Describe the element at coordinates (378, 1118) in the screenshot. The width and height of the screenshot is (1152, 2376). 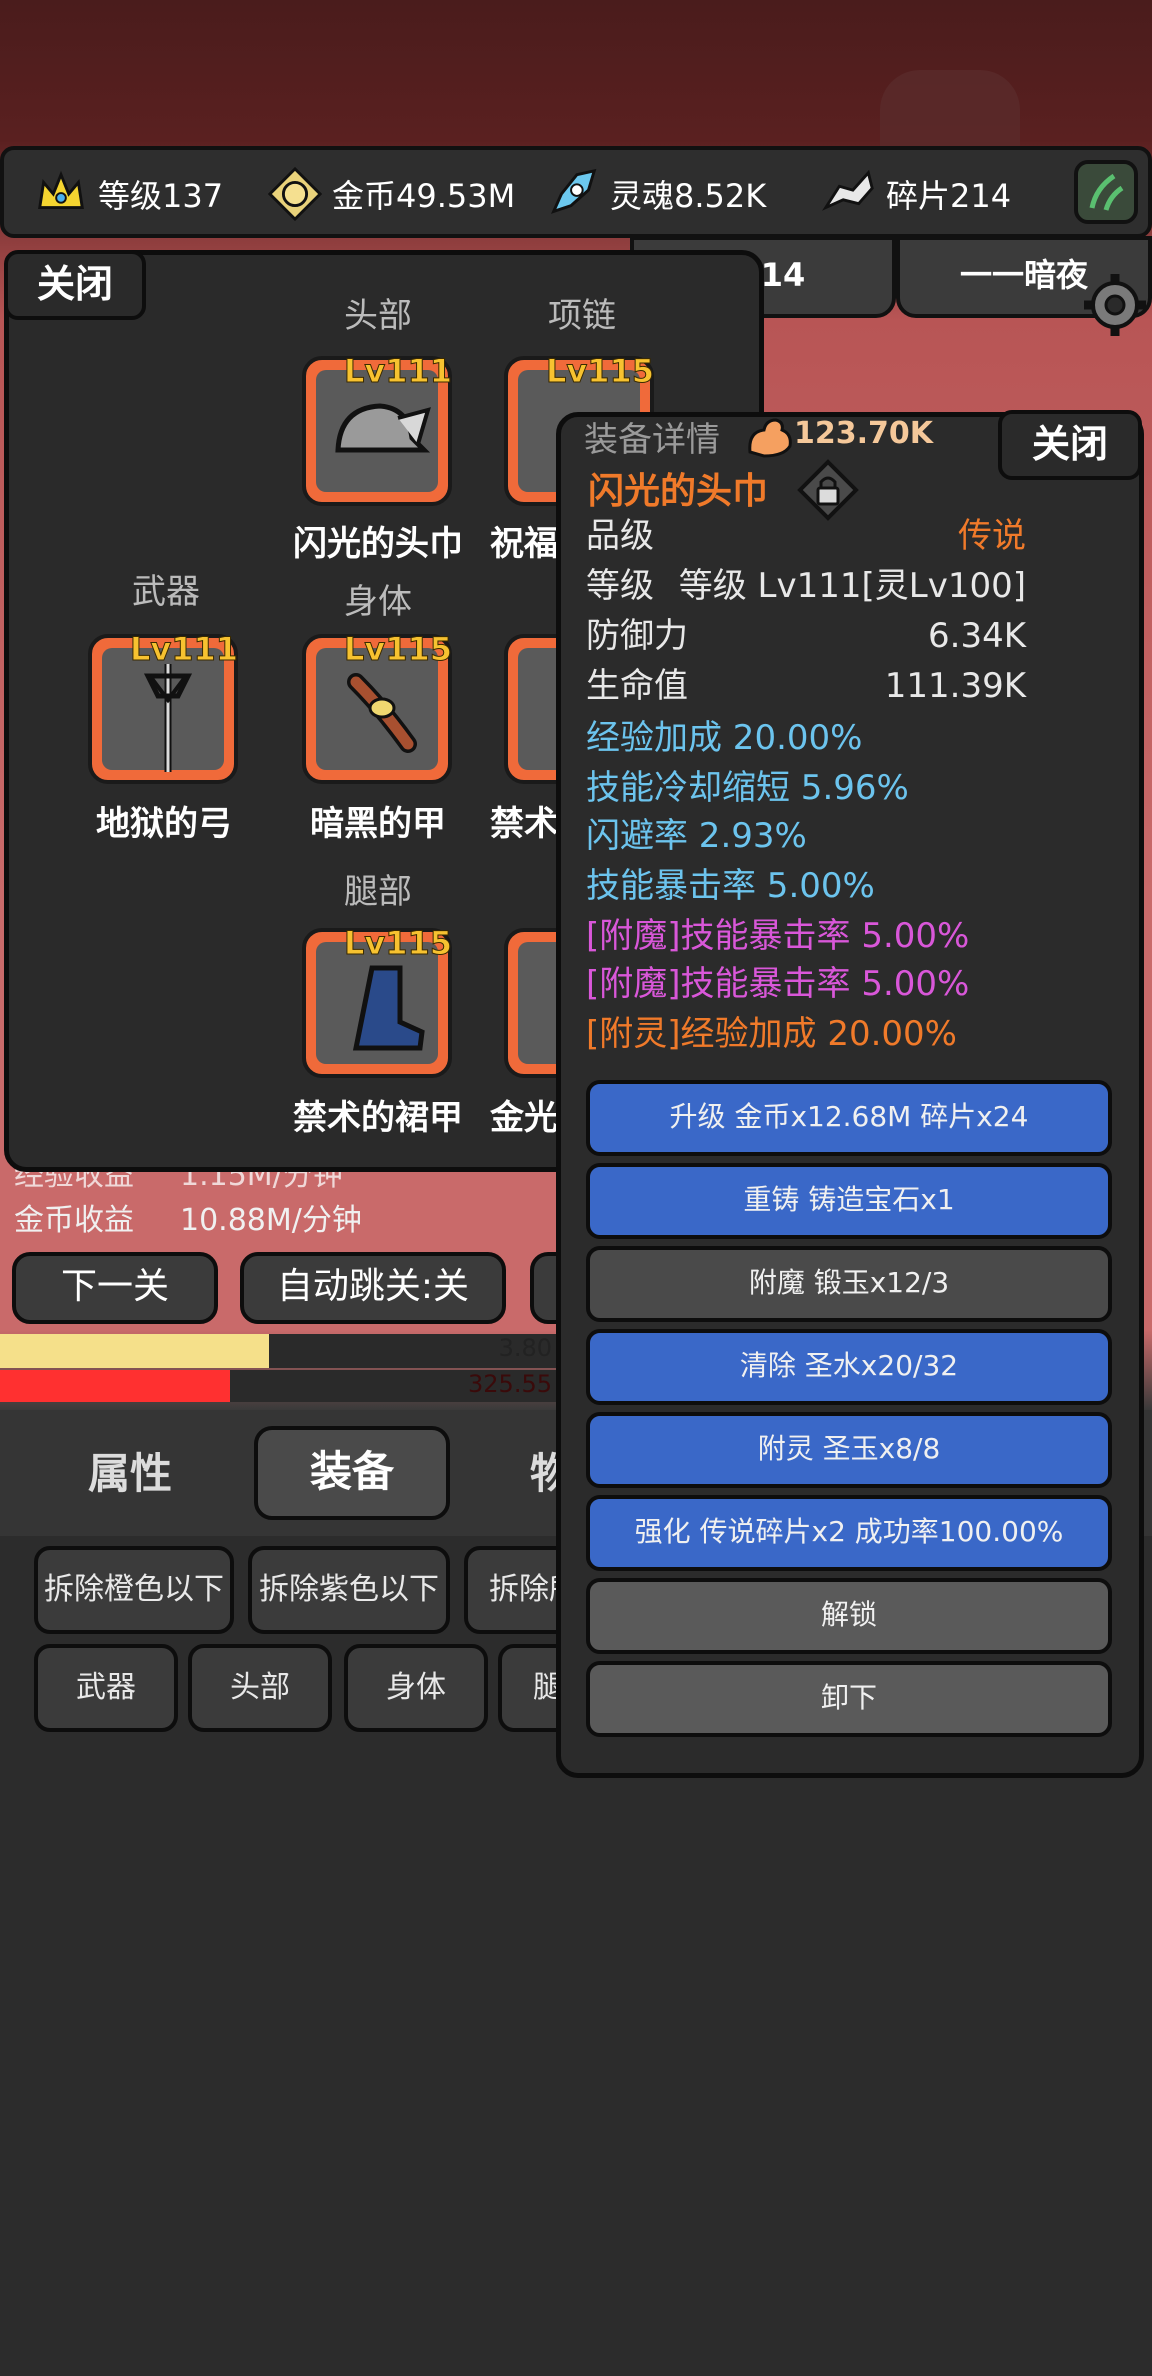
I see `item-name-legs: 禁术的裙甲` at that location.